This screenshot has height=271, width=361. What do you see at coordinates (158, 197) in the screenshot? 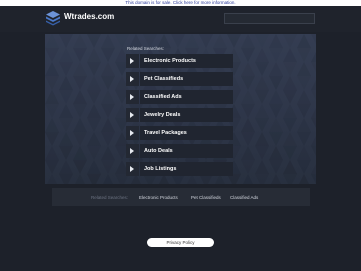
I see `bottom-link-electronic-products: Electronic Products` at bounding box center [158, 197].